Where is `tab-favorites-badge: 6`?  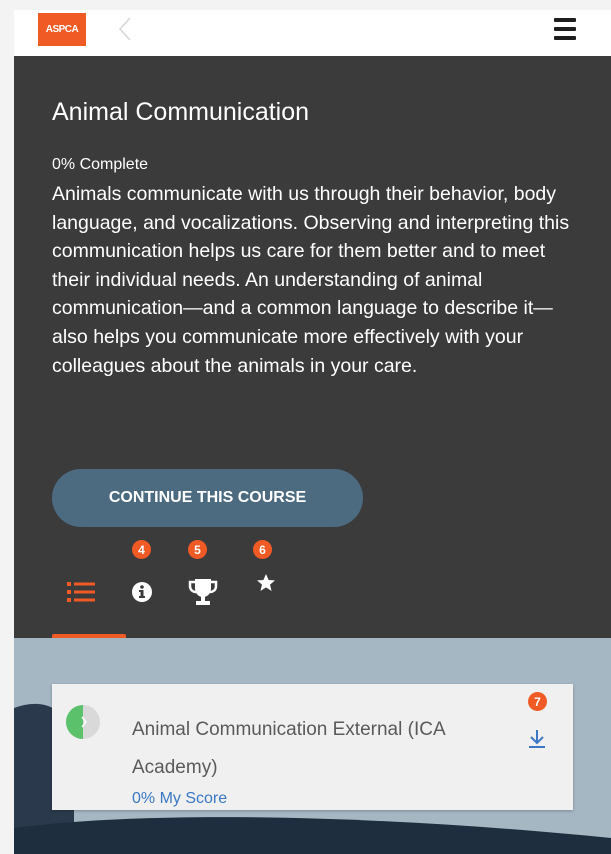
tab-favorites-badge: 6 is located at coordinates (262, 549).